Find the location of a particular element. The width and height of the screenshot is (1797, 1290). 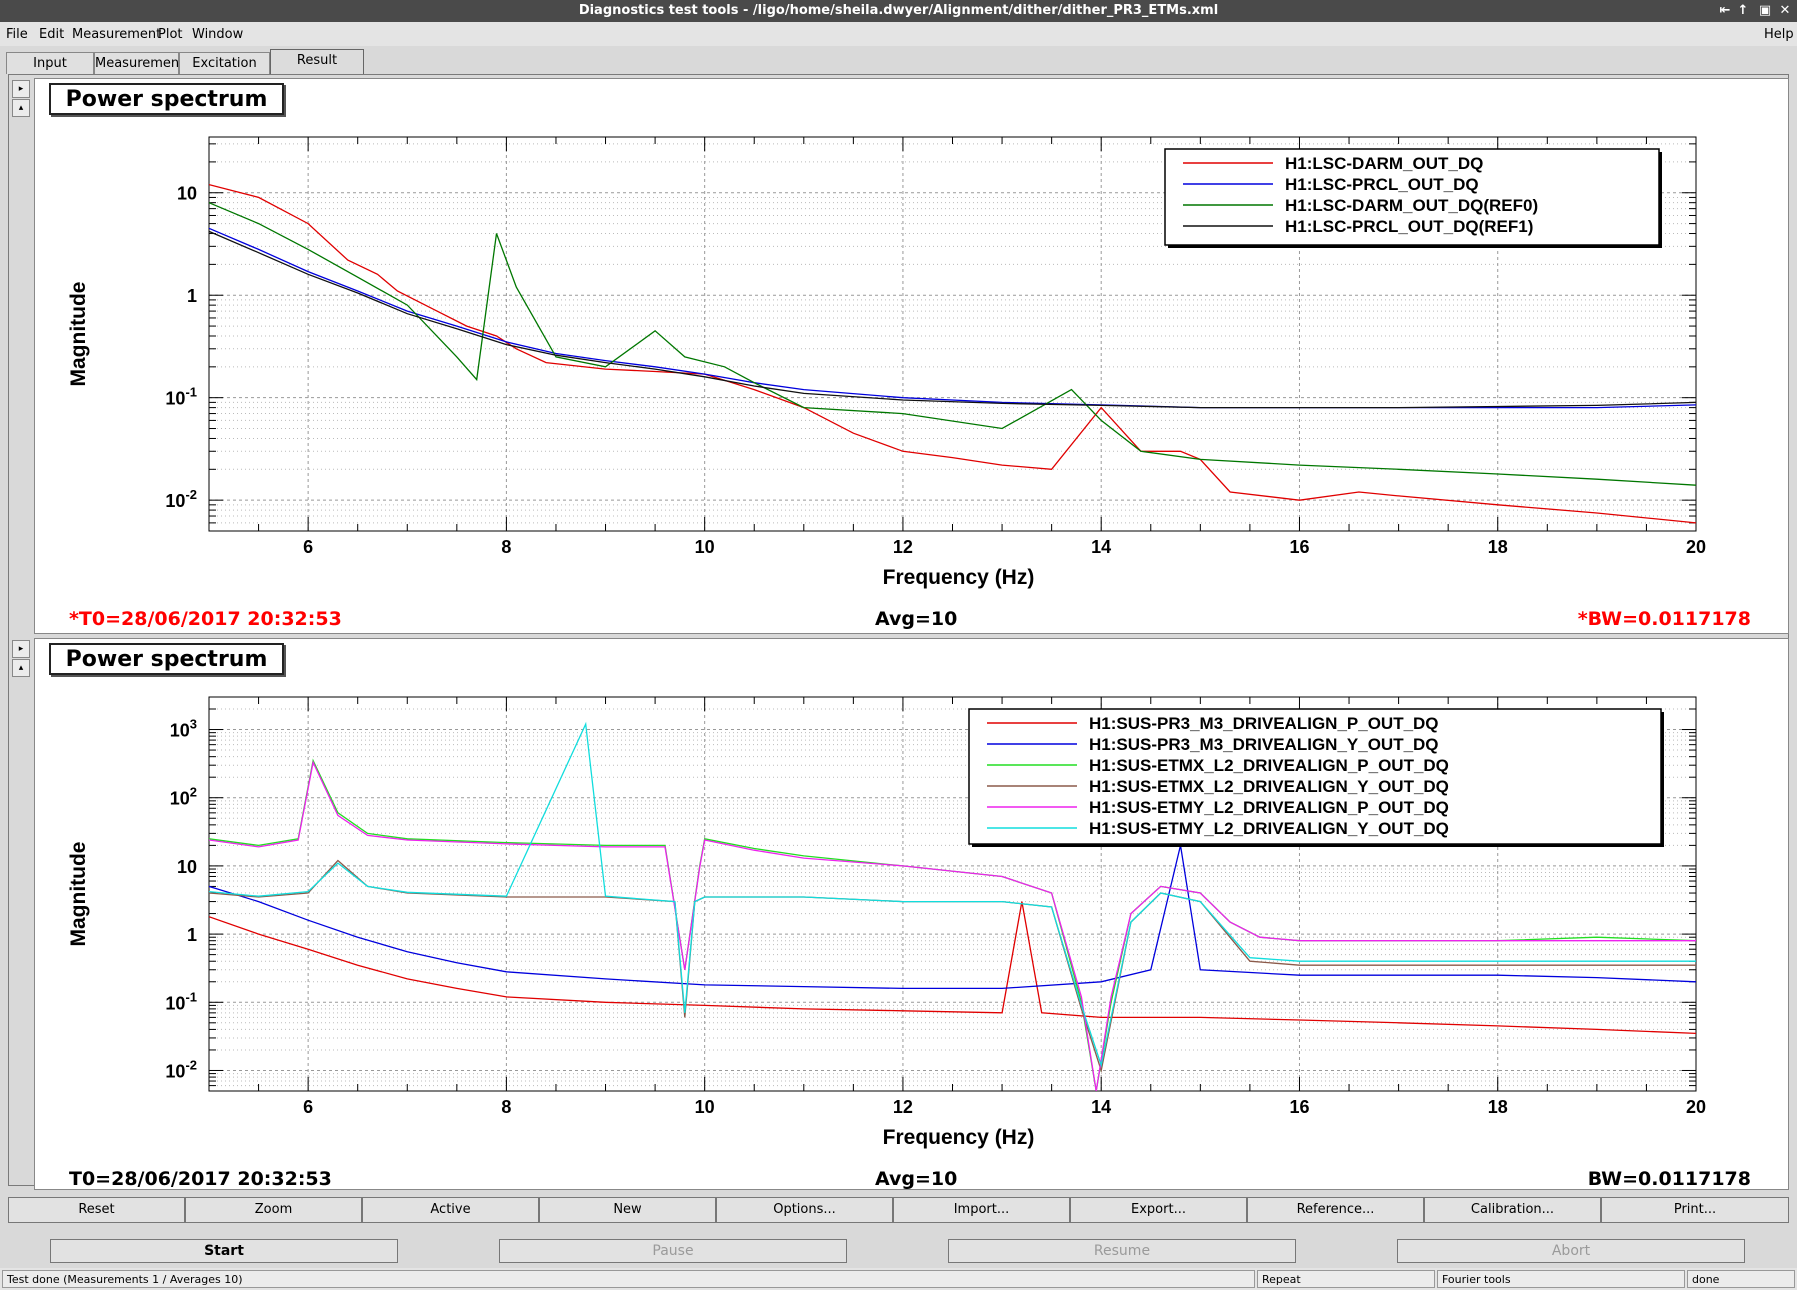

panel2-avg: Avg=10 is located at coordinates (916, 1179).